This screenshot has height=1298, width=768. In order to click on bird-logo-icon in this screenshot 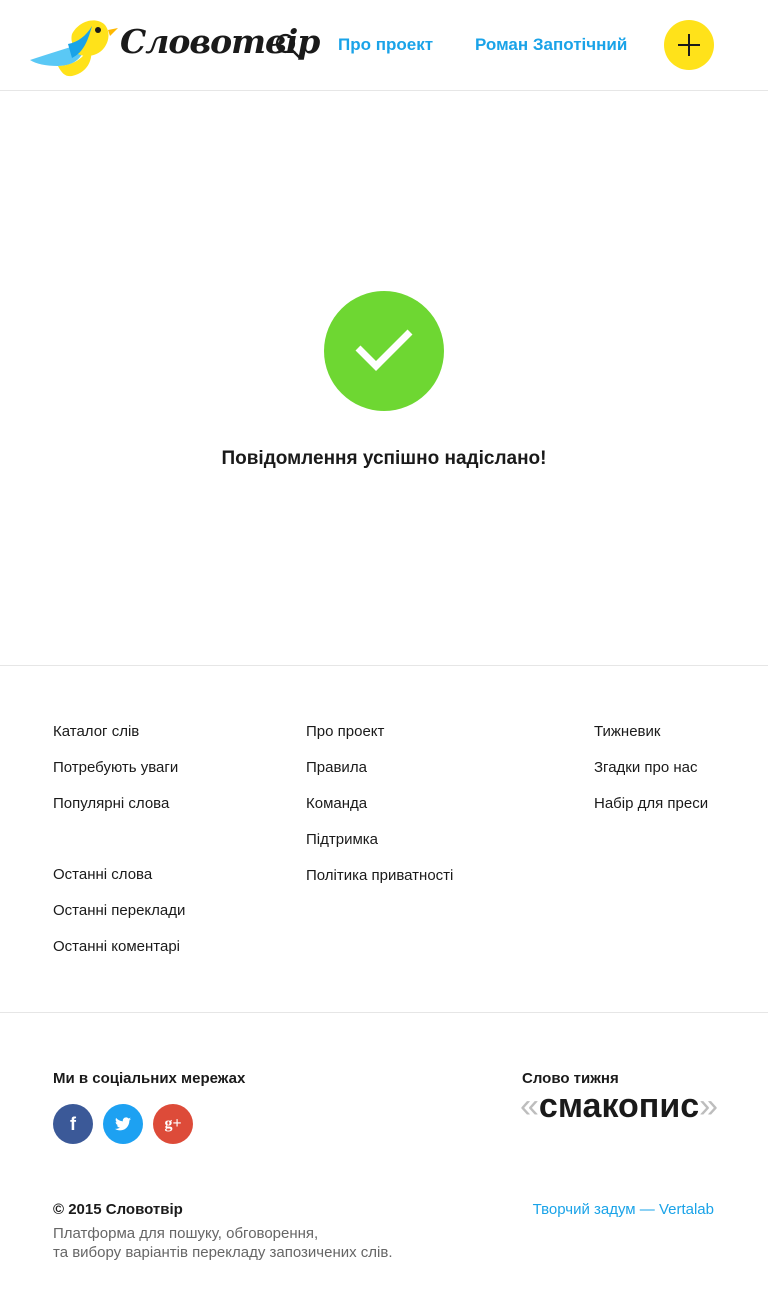, I will do `click(74, 48)`.